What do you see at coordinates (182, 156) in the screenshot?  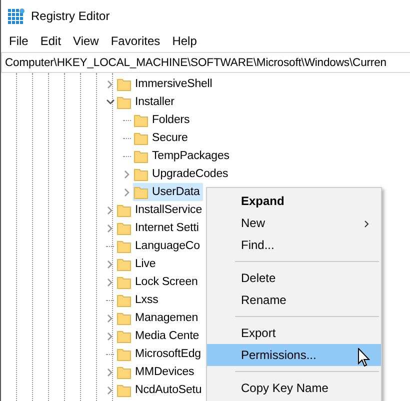 I see `tree-item: TempPackages` at bounding box center [182, 156].